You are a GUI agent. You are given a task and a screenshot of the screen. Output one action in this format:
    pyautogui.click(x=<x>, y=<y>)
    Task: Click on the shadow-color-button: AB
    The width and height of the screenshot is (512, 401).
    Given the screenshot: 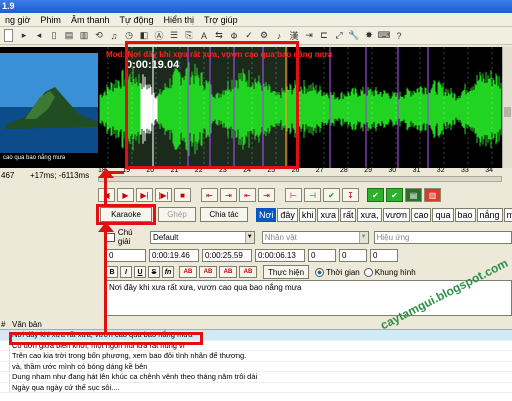 What is the action you would take?
    pyautogui.click(x=248, y=272)
    